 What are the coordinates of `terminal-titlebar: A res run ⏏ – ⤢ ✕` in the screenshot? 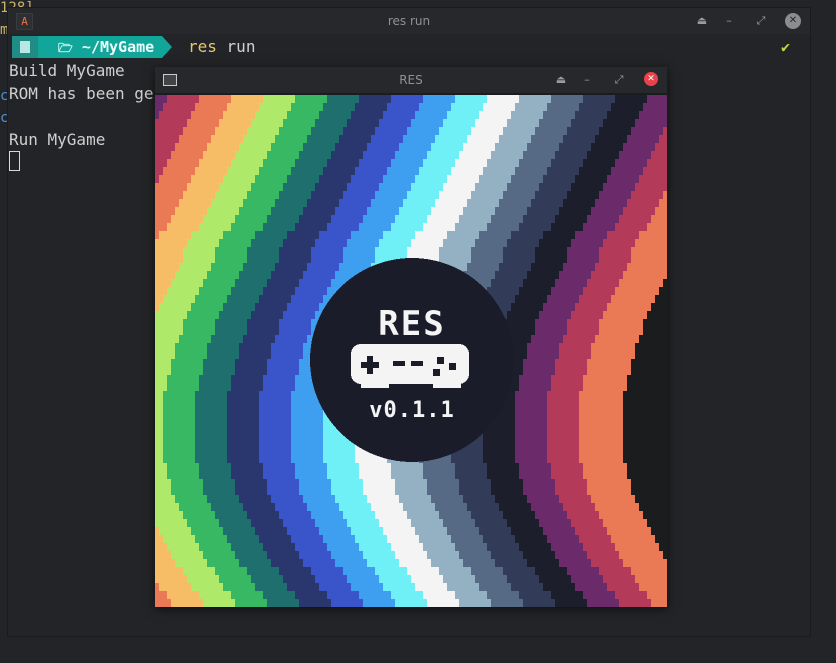 It's located at (409, 21).